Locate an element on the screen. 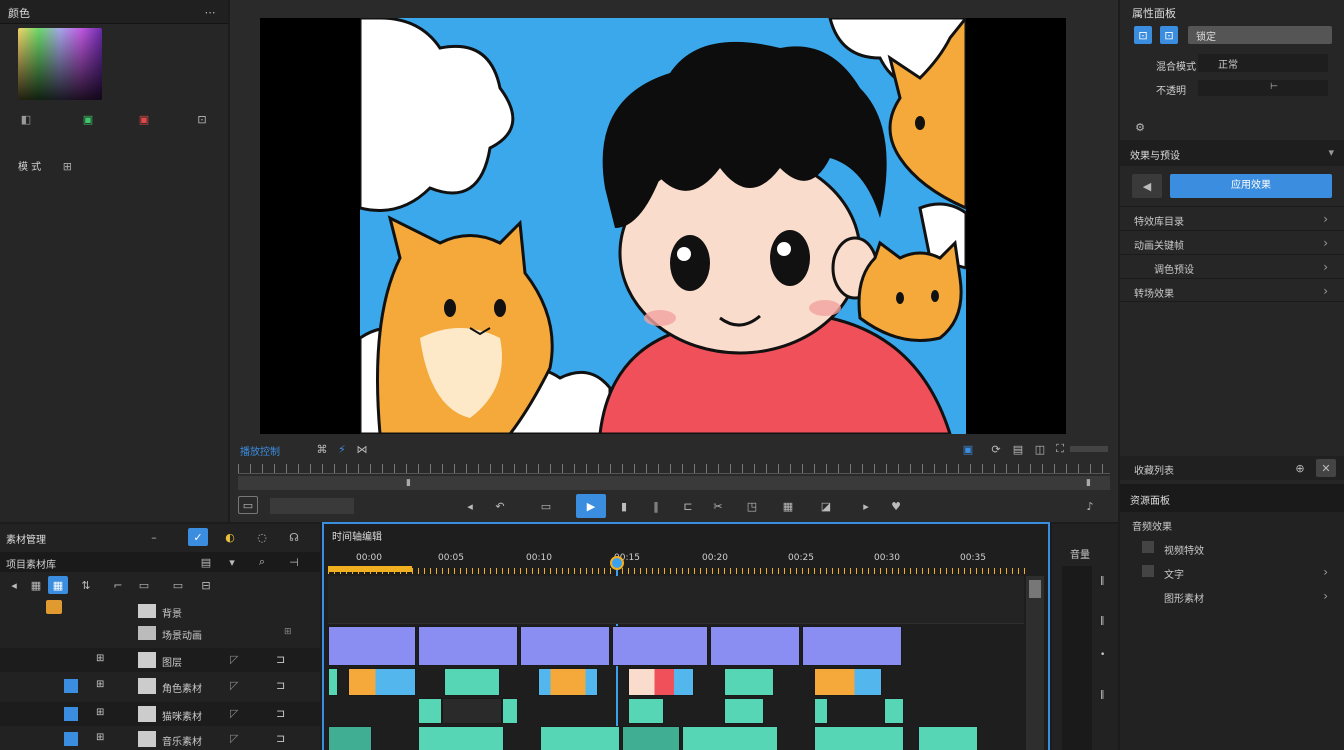  close-icon: ✕ is located at coordinates (1326, 468).